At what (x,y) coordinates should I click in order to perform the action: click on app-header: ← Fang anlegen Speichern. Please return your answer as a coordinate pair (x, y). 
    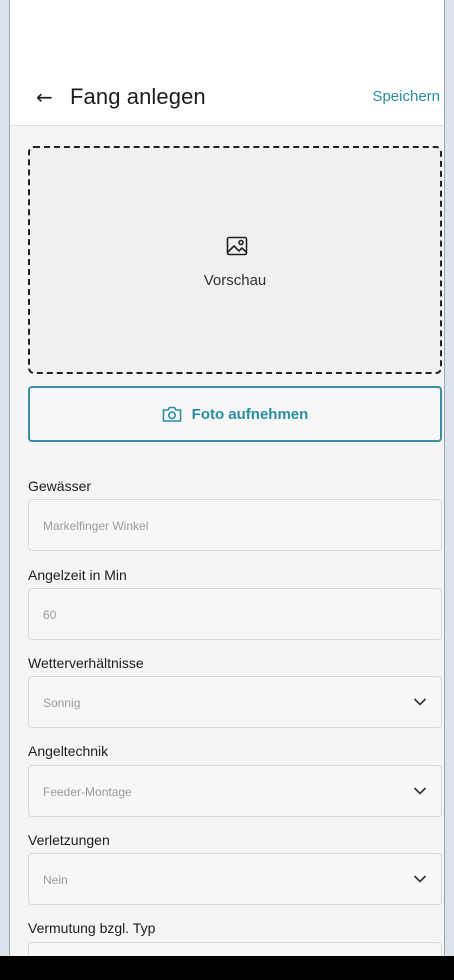
    Looking at the image, I should click on (227, 63).